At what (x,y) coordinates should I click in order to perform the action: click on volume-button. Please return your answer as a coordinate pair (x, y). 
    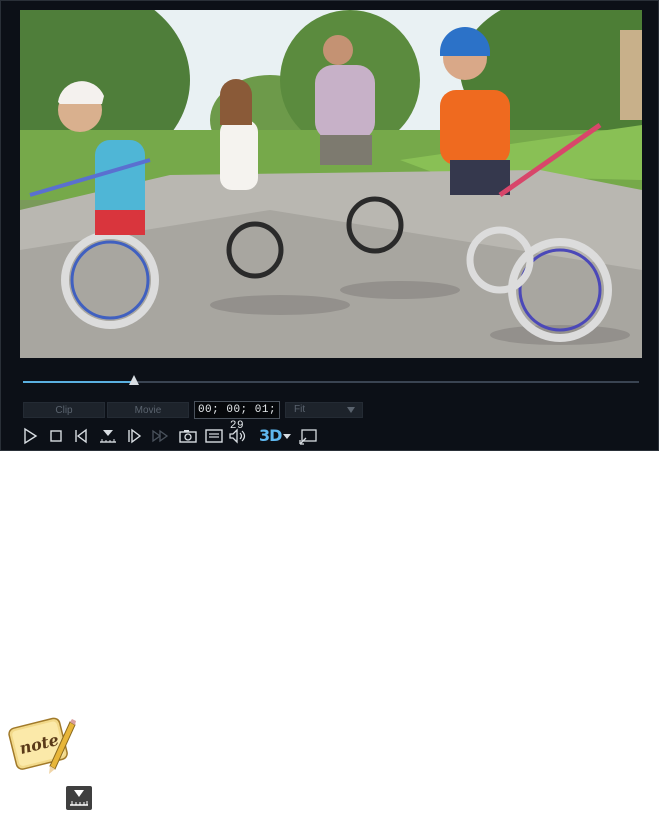
    Looking at the image, I should click on (238, 436).